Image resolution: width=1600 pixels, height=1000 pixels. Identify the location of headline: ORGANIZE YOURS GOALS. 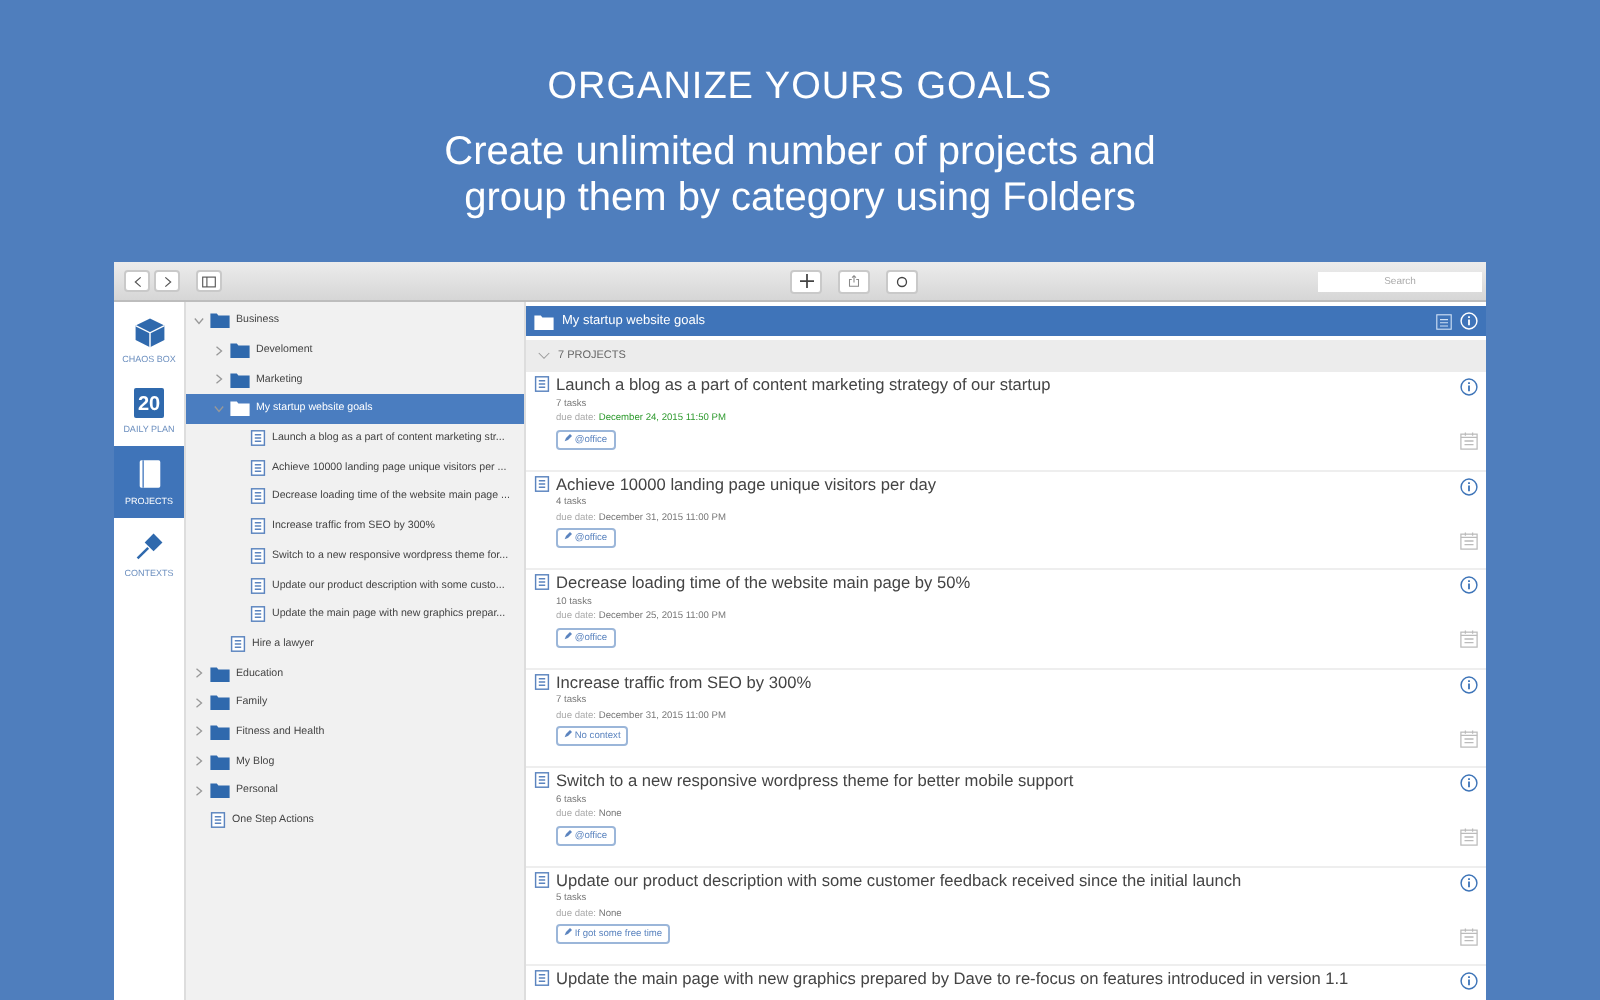
(800, 88).